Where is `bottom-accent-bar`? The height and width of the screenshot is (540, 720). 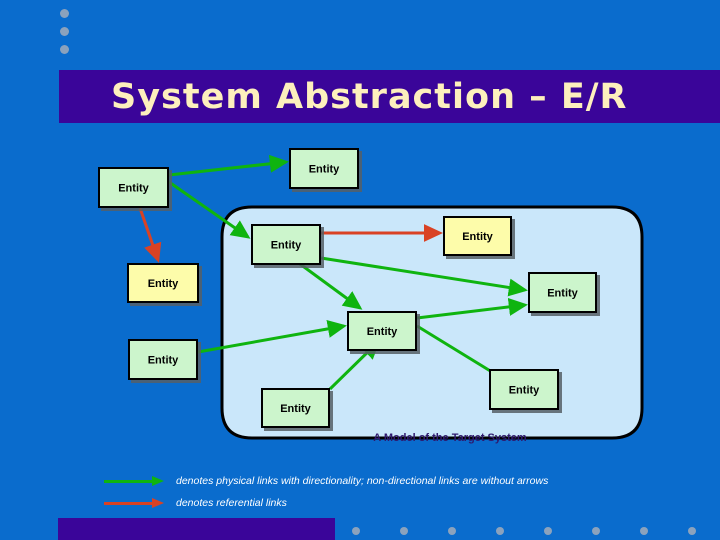 bottom-accent-bar is located at coordinates (196, 529).